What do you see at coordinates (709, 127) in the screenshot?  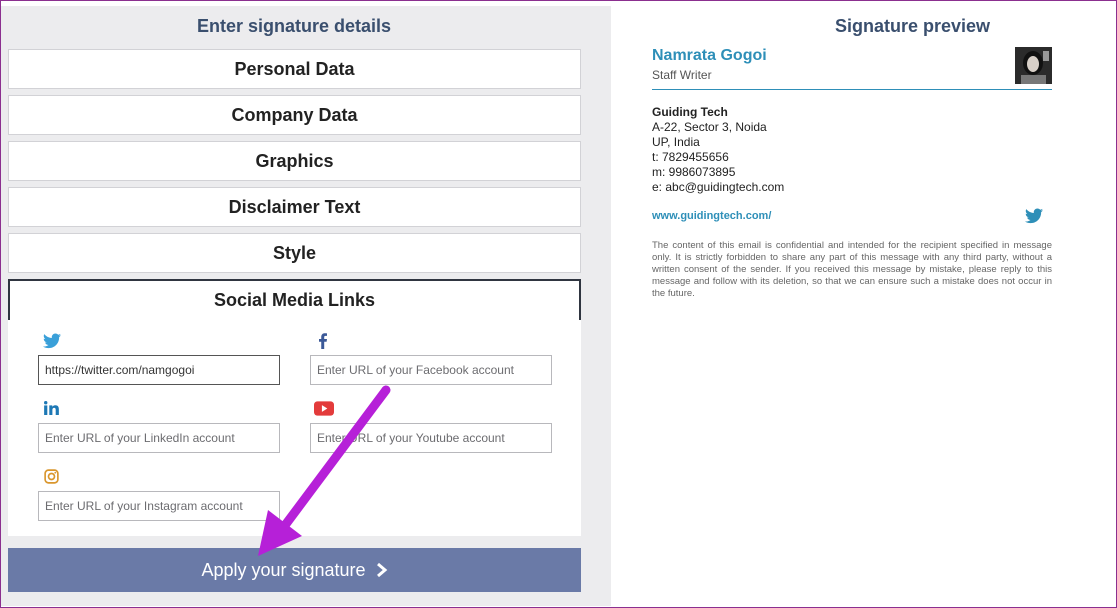 I see `signature-address-line-1: A-22, Sector 3, Noida` at bounding box center [709, 127].